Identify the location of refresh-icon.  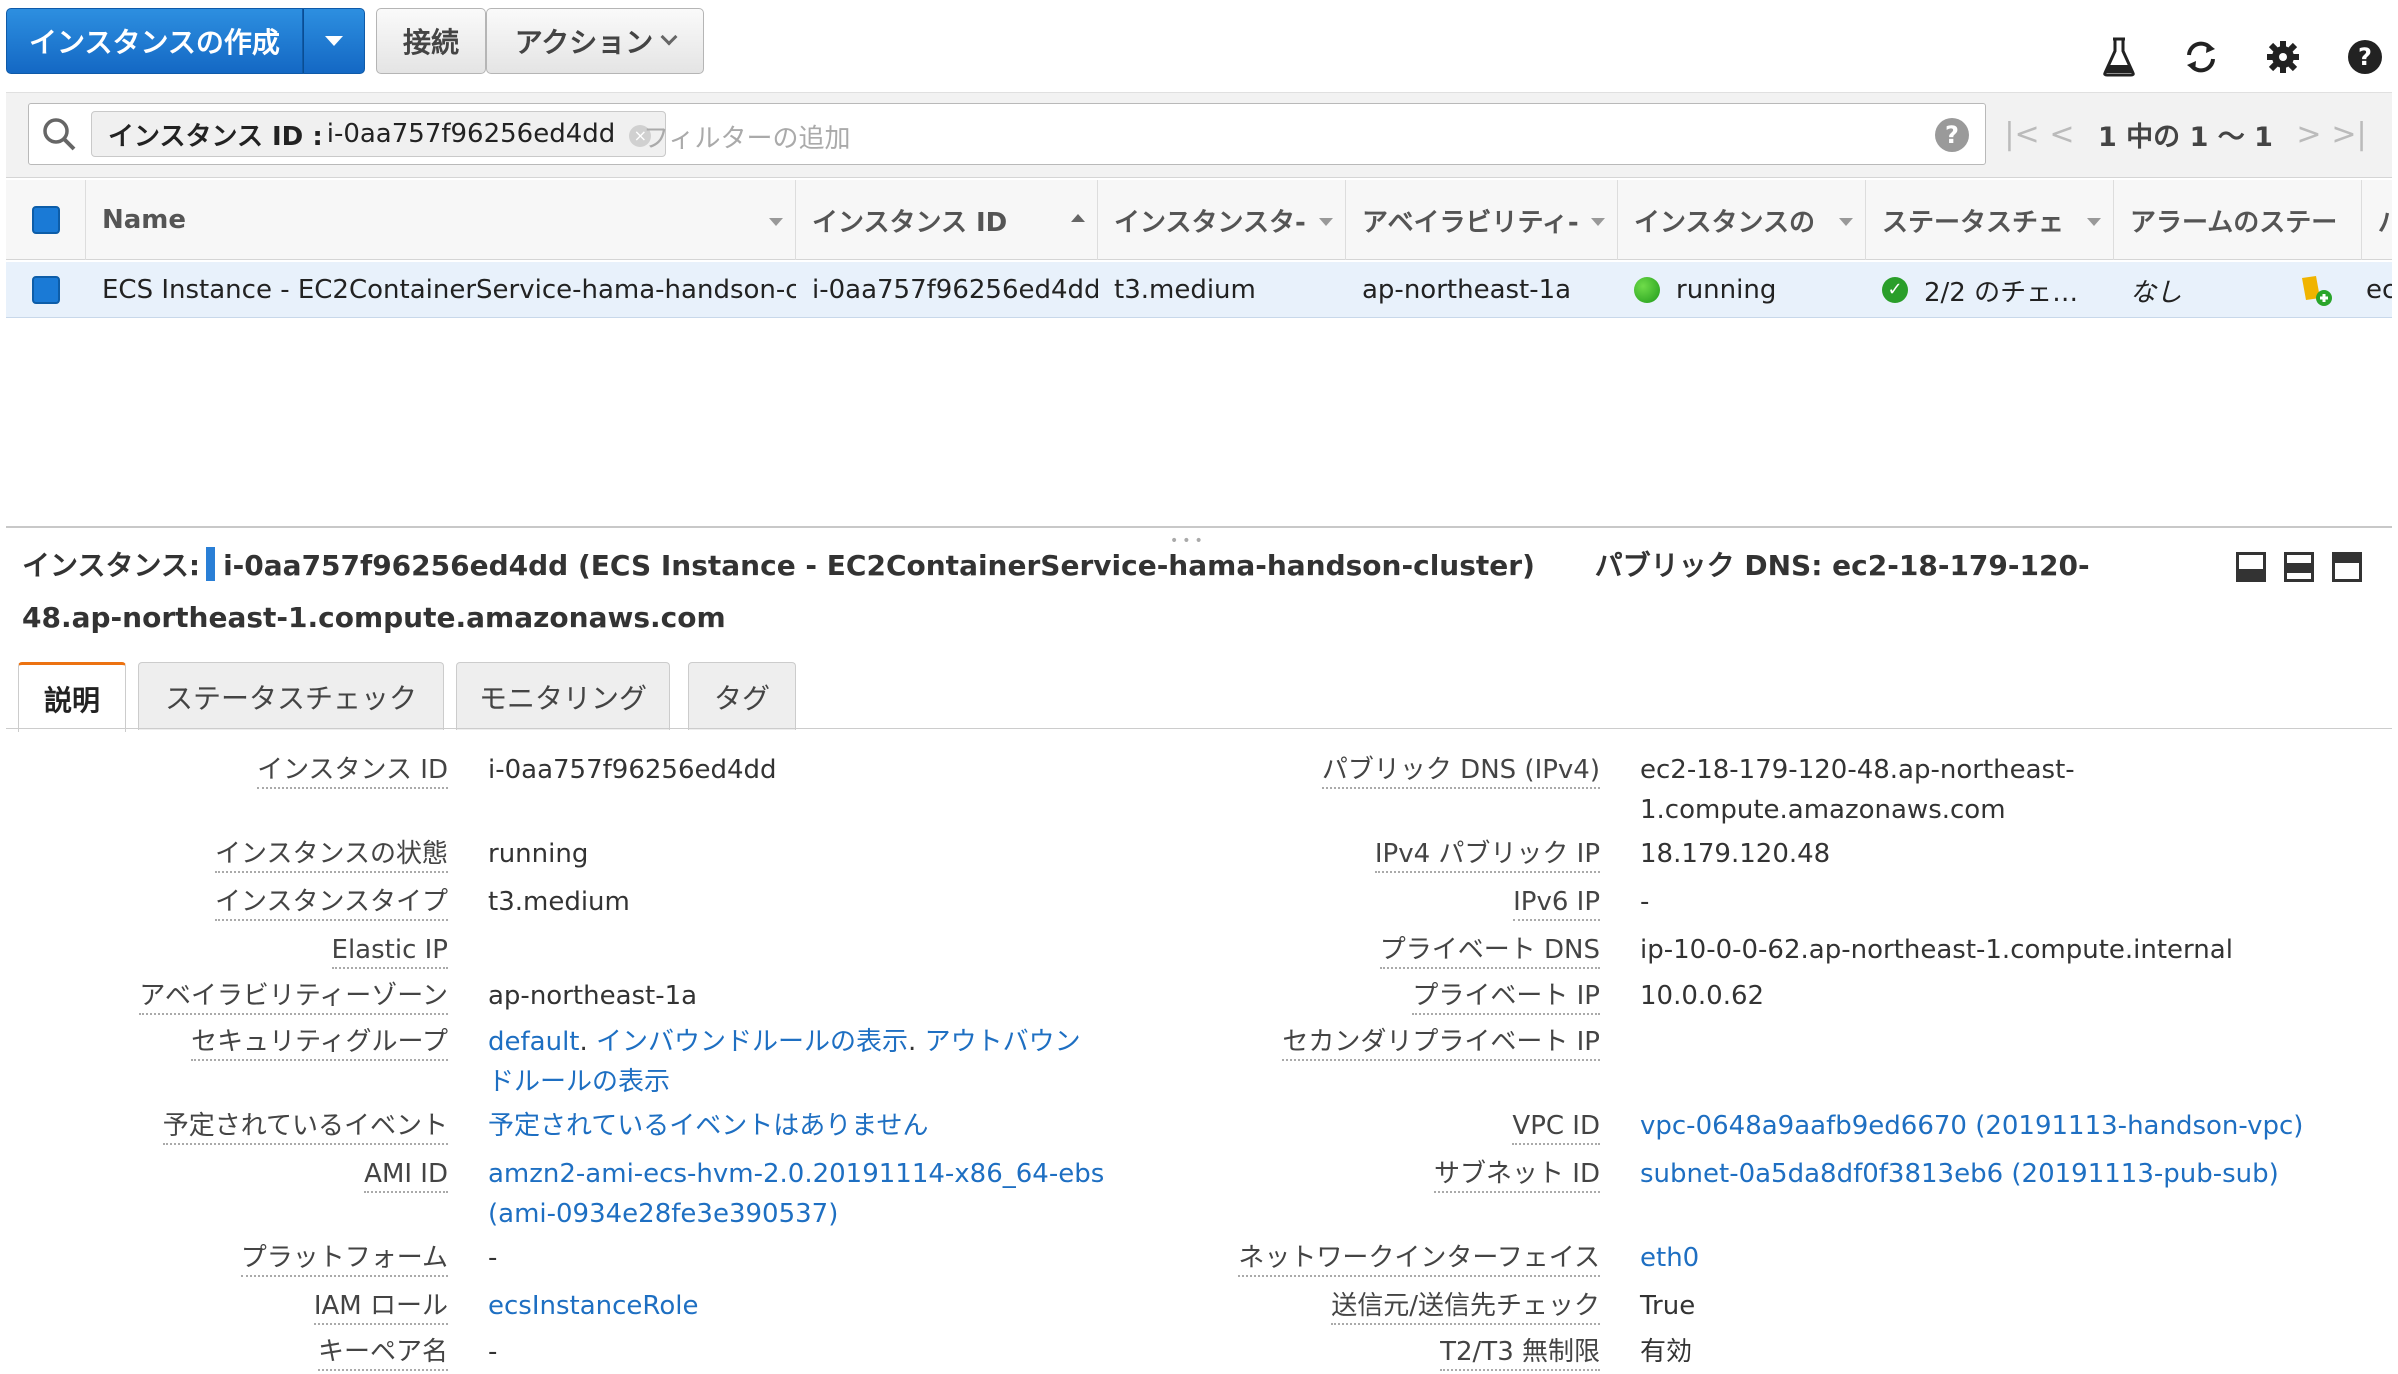
(2201, 57).